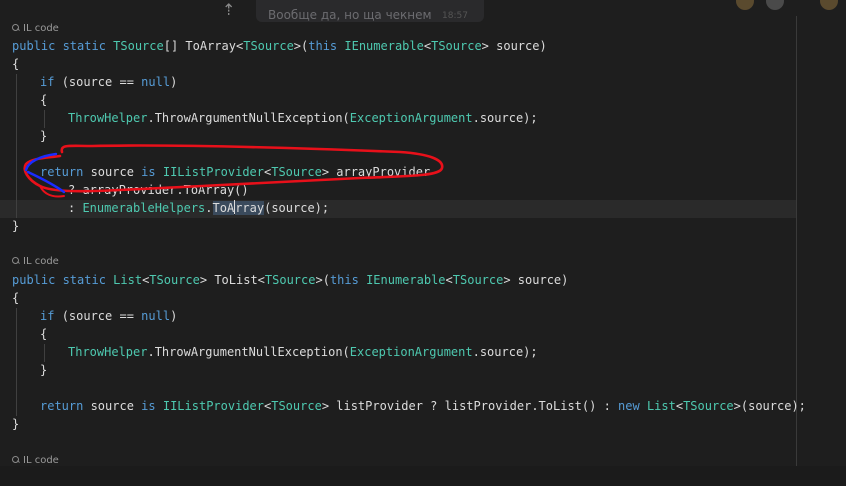 The width and height of the screenshot is (846, 486). What do you see at coordinates (423, 476) in the screenshot?
I see `bottom-panel-edge` at bounding box center [423, 476].